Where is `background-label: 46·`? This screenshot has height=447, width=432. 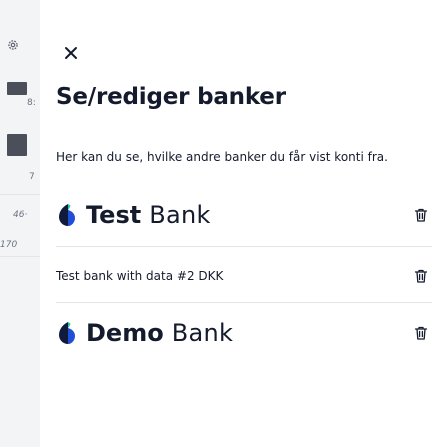
background-label: 46· is located at coordinates (20, 215).